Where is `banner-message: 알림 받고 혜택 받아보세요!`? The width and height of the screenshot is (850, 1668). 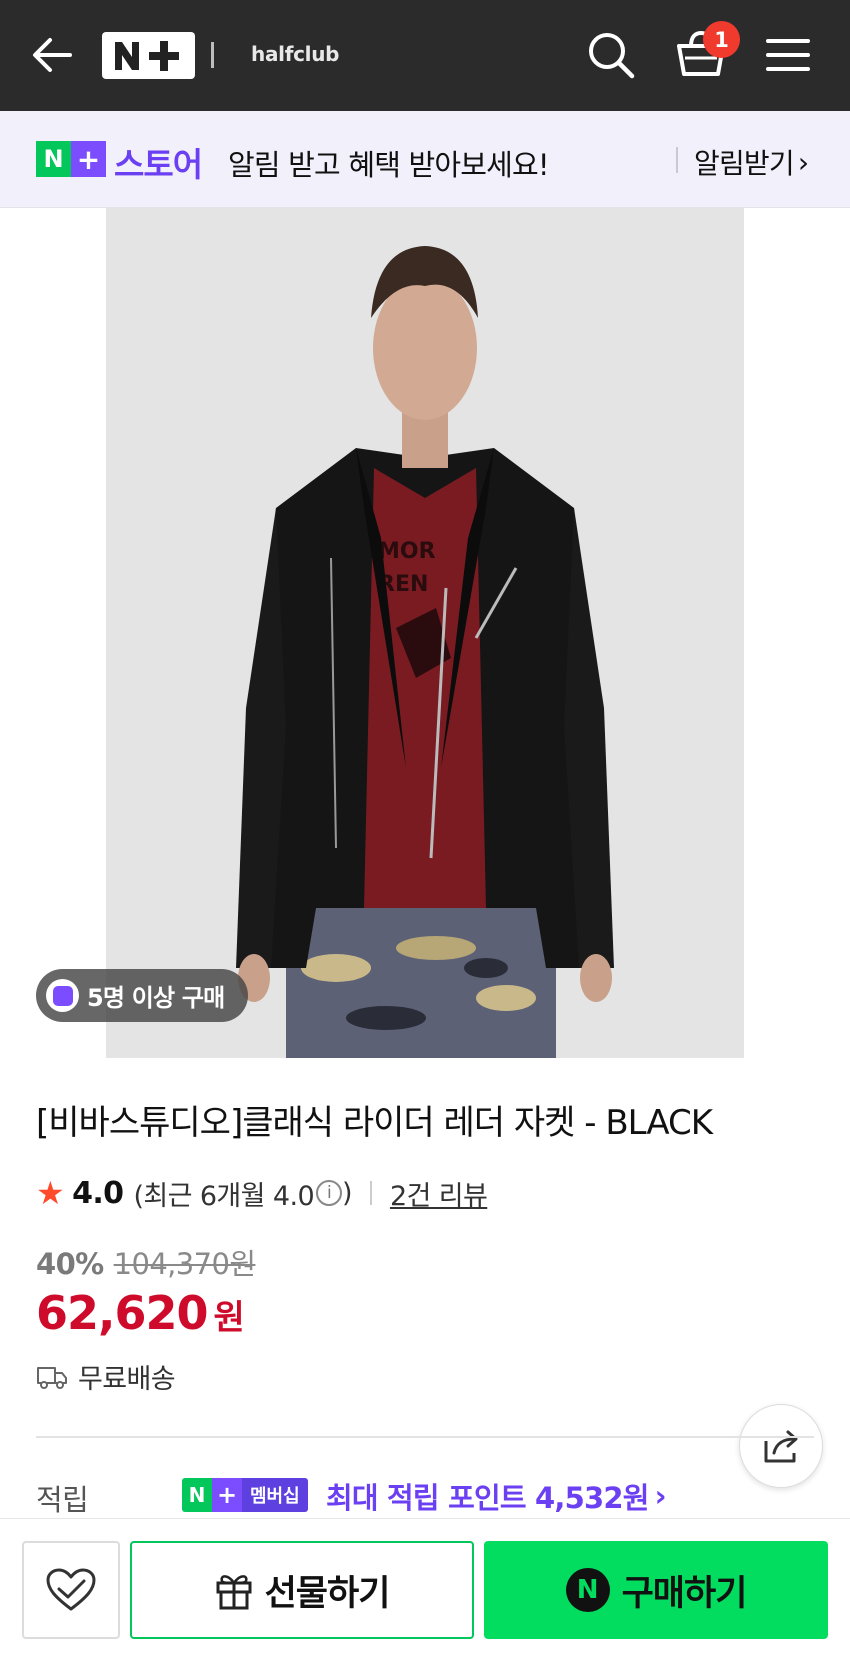 banner-message: 알림 받고 혜택 받아보세요! is located at coordinates (389, 165).